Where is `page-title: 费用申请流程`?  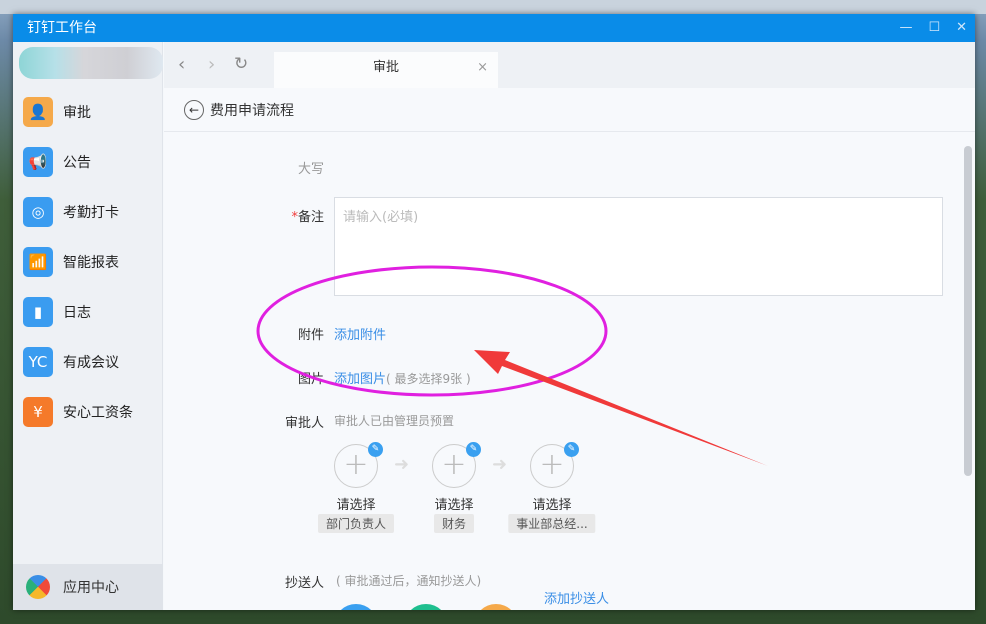
page-title: 费用申请流程 is located at coordinates (252, 110).